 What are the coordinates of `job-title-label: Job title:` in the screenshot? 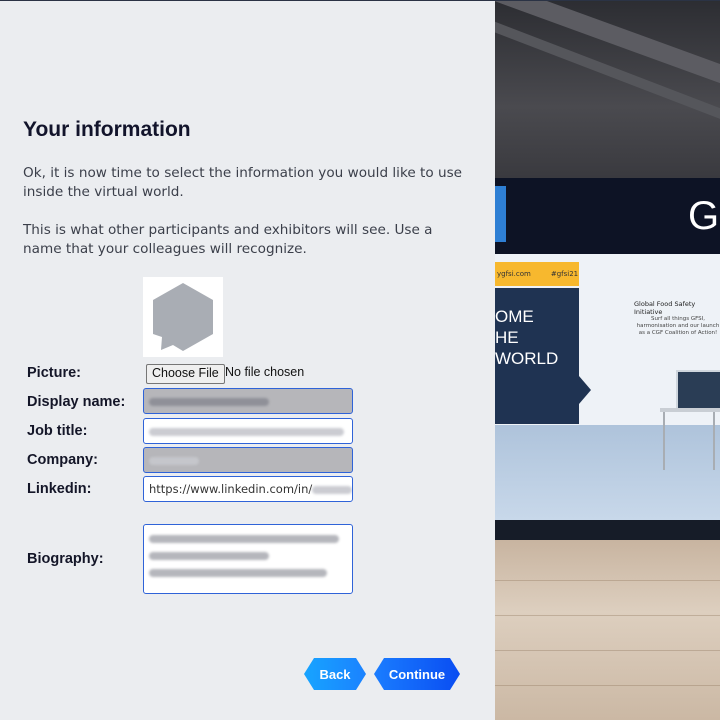 It's located at (57, 431).